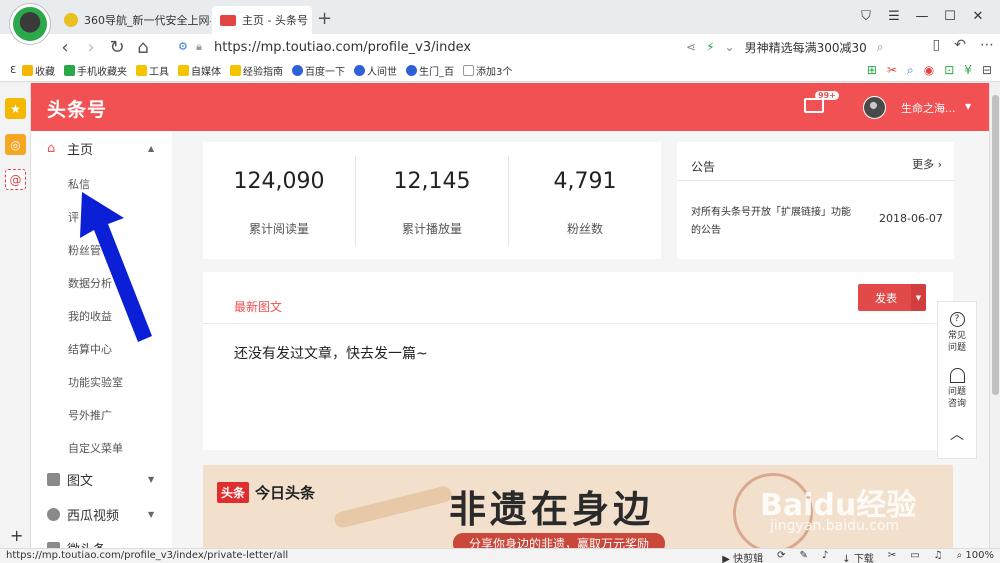 This screenshot has width=1000, height=563. I want to click on grid-icon: ⊟, so click(987, 70).